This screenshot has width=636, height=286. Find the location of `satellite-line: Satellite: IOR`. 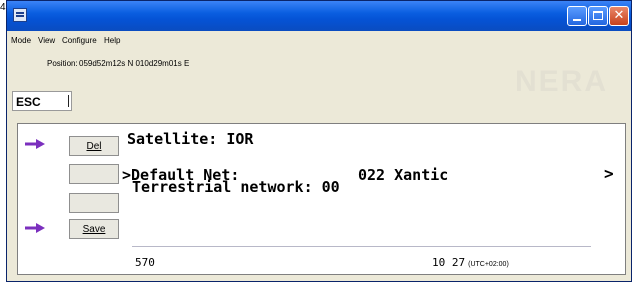

satellite-line: Satellite: IOR is located at coordinates (190, 139).